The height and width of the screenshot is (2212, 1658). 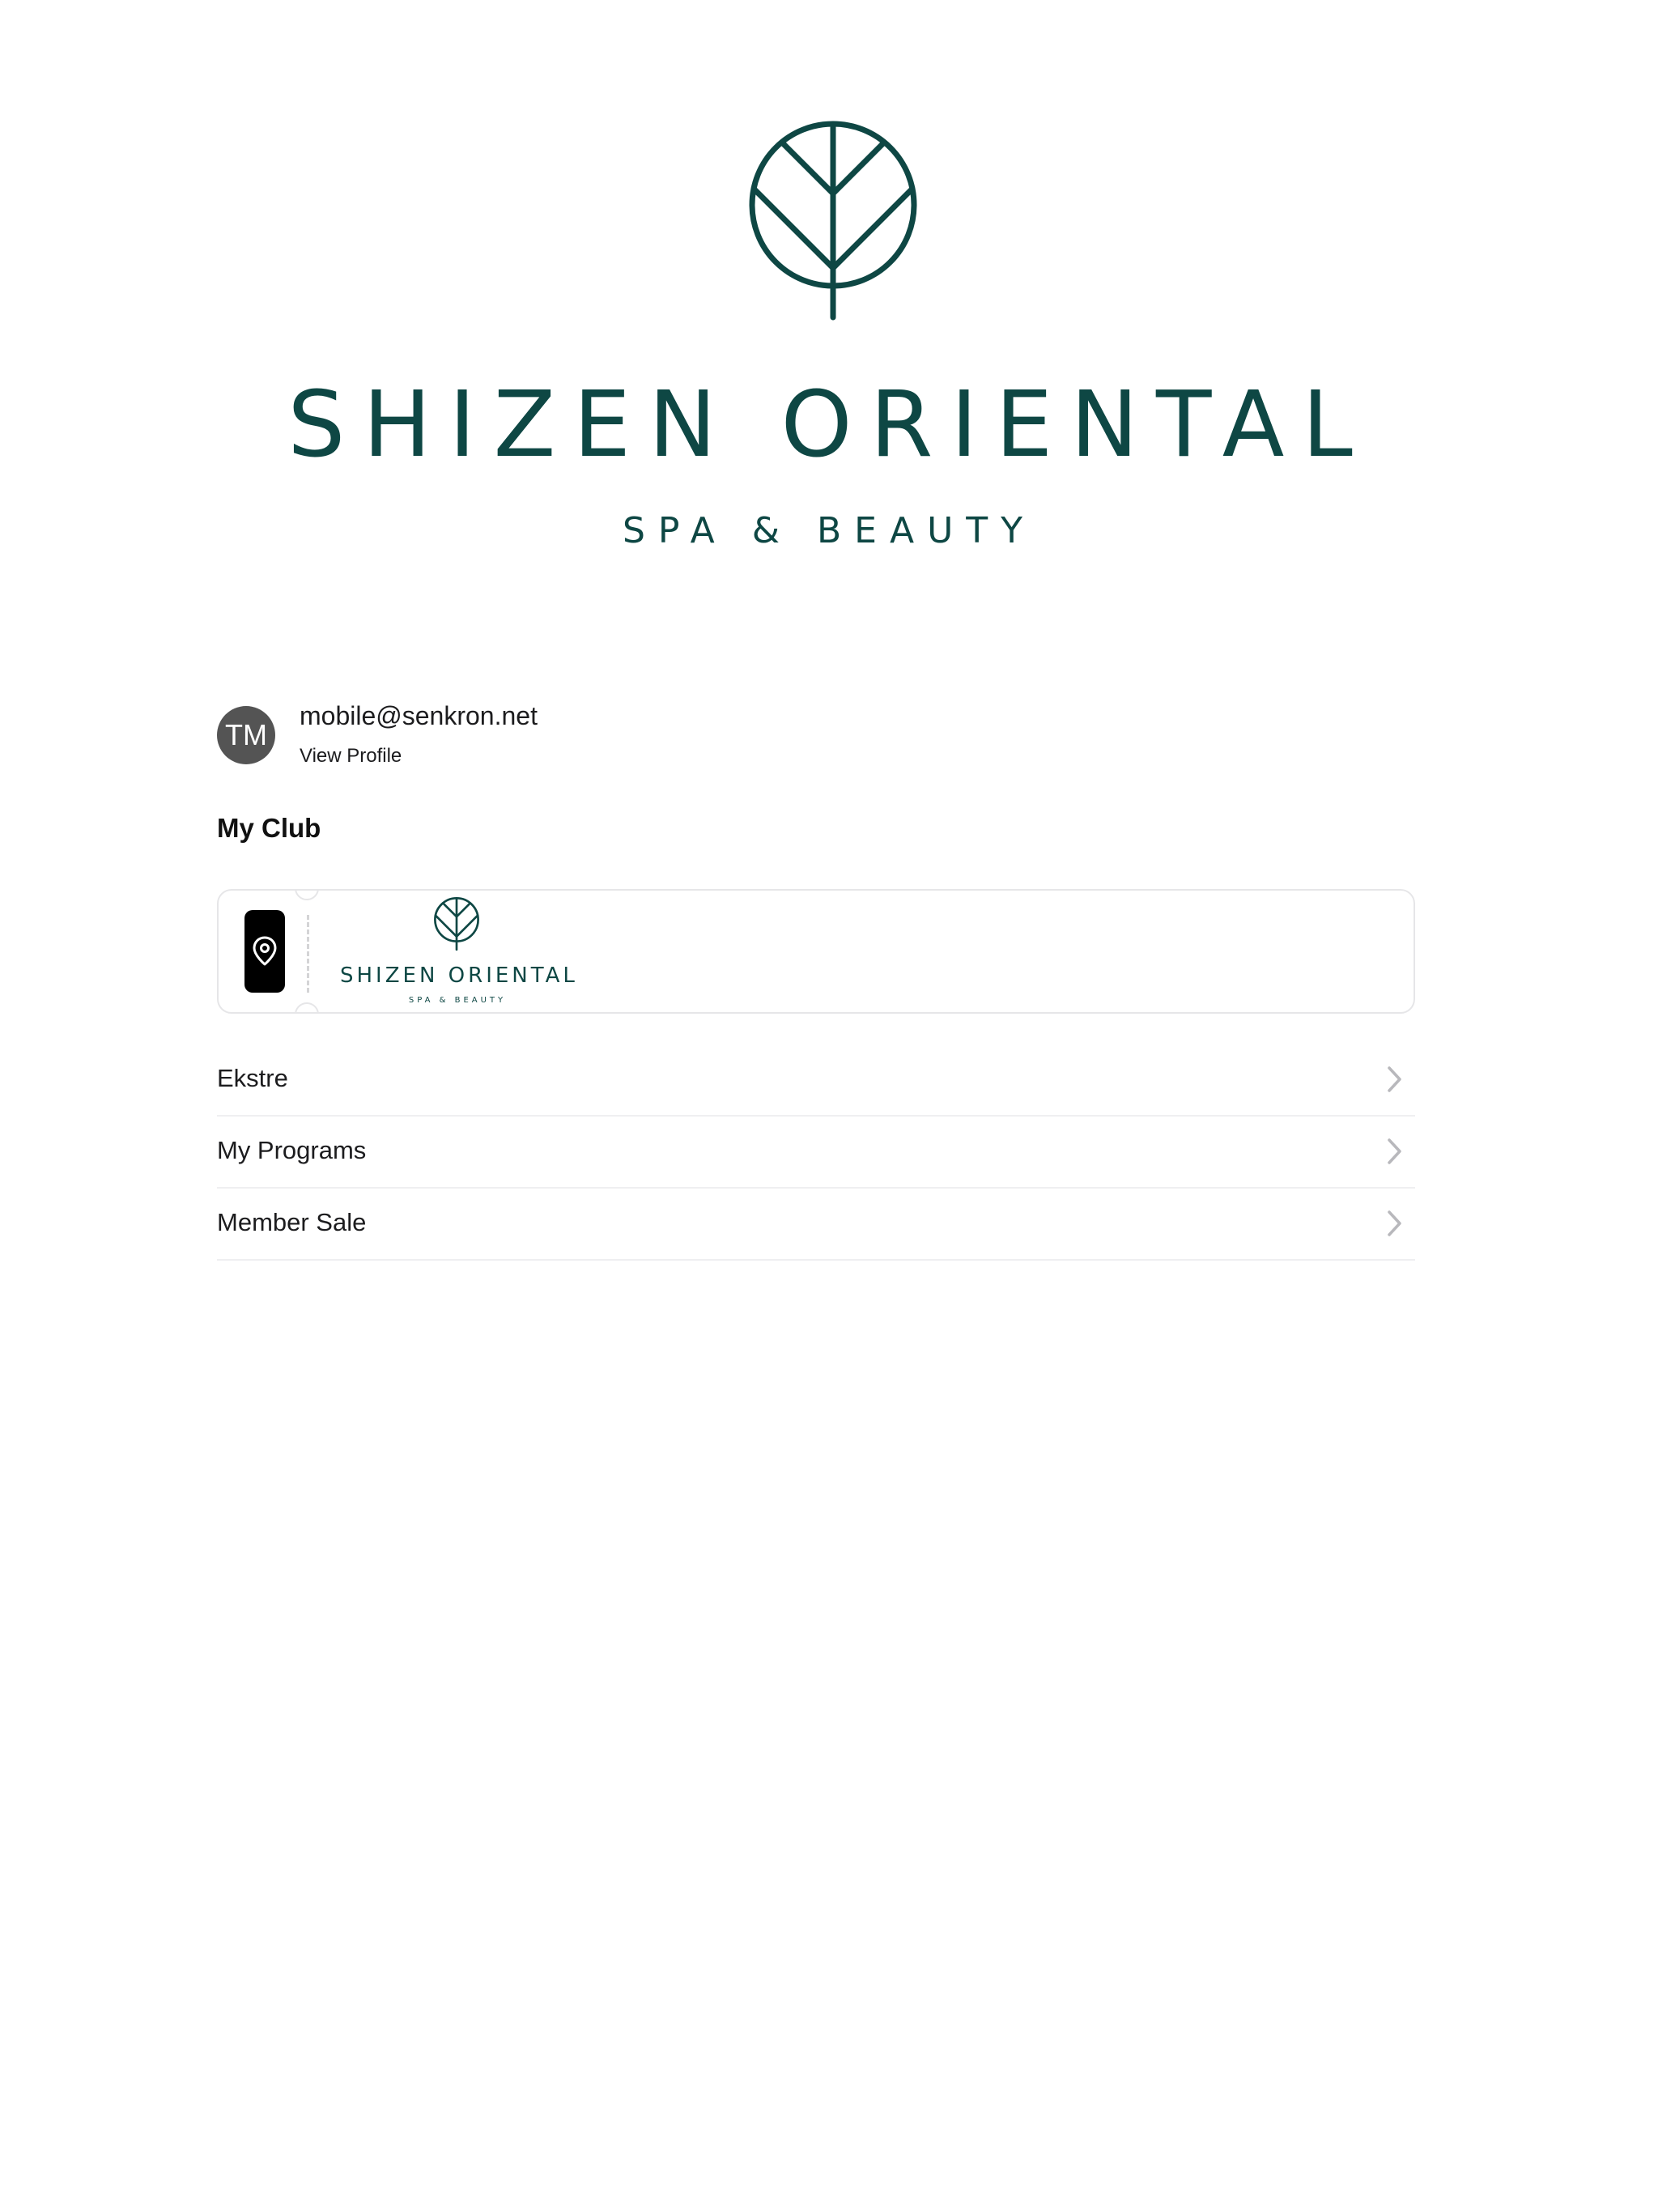 I want to click on avatar: TM, so click(x=246, y=735).